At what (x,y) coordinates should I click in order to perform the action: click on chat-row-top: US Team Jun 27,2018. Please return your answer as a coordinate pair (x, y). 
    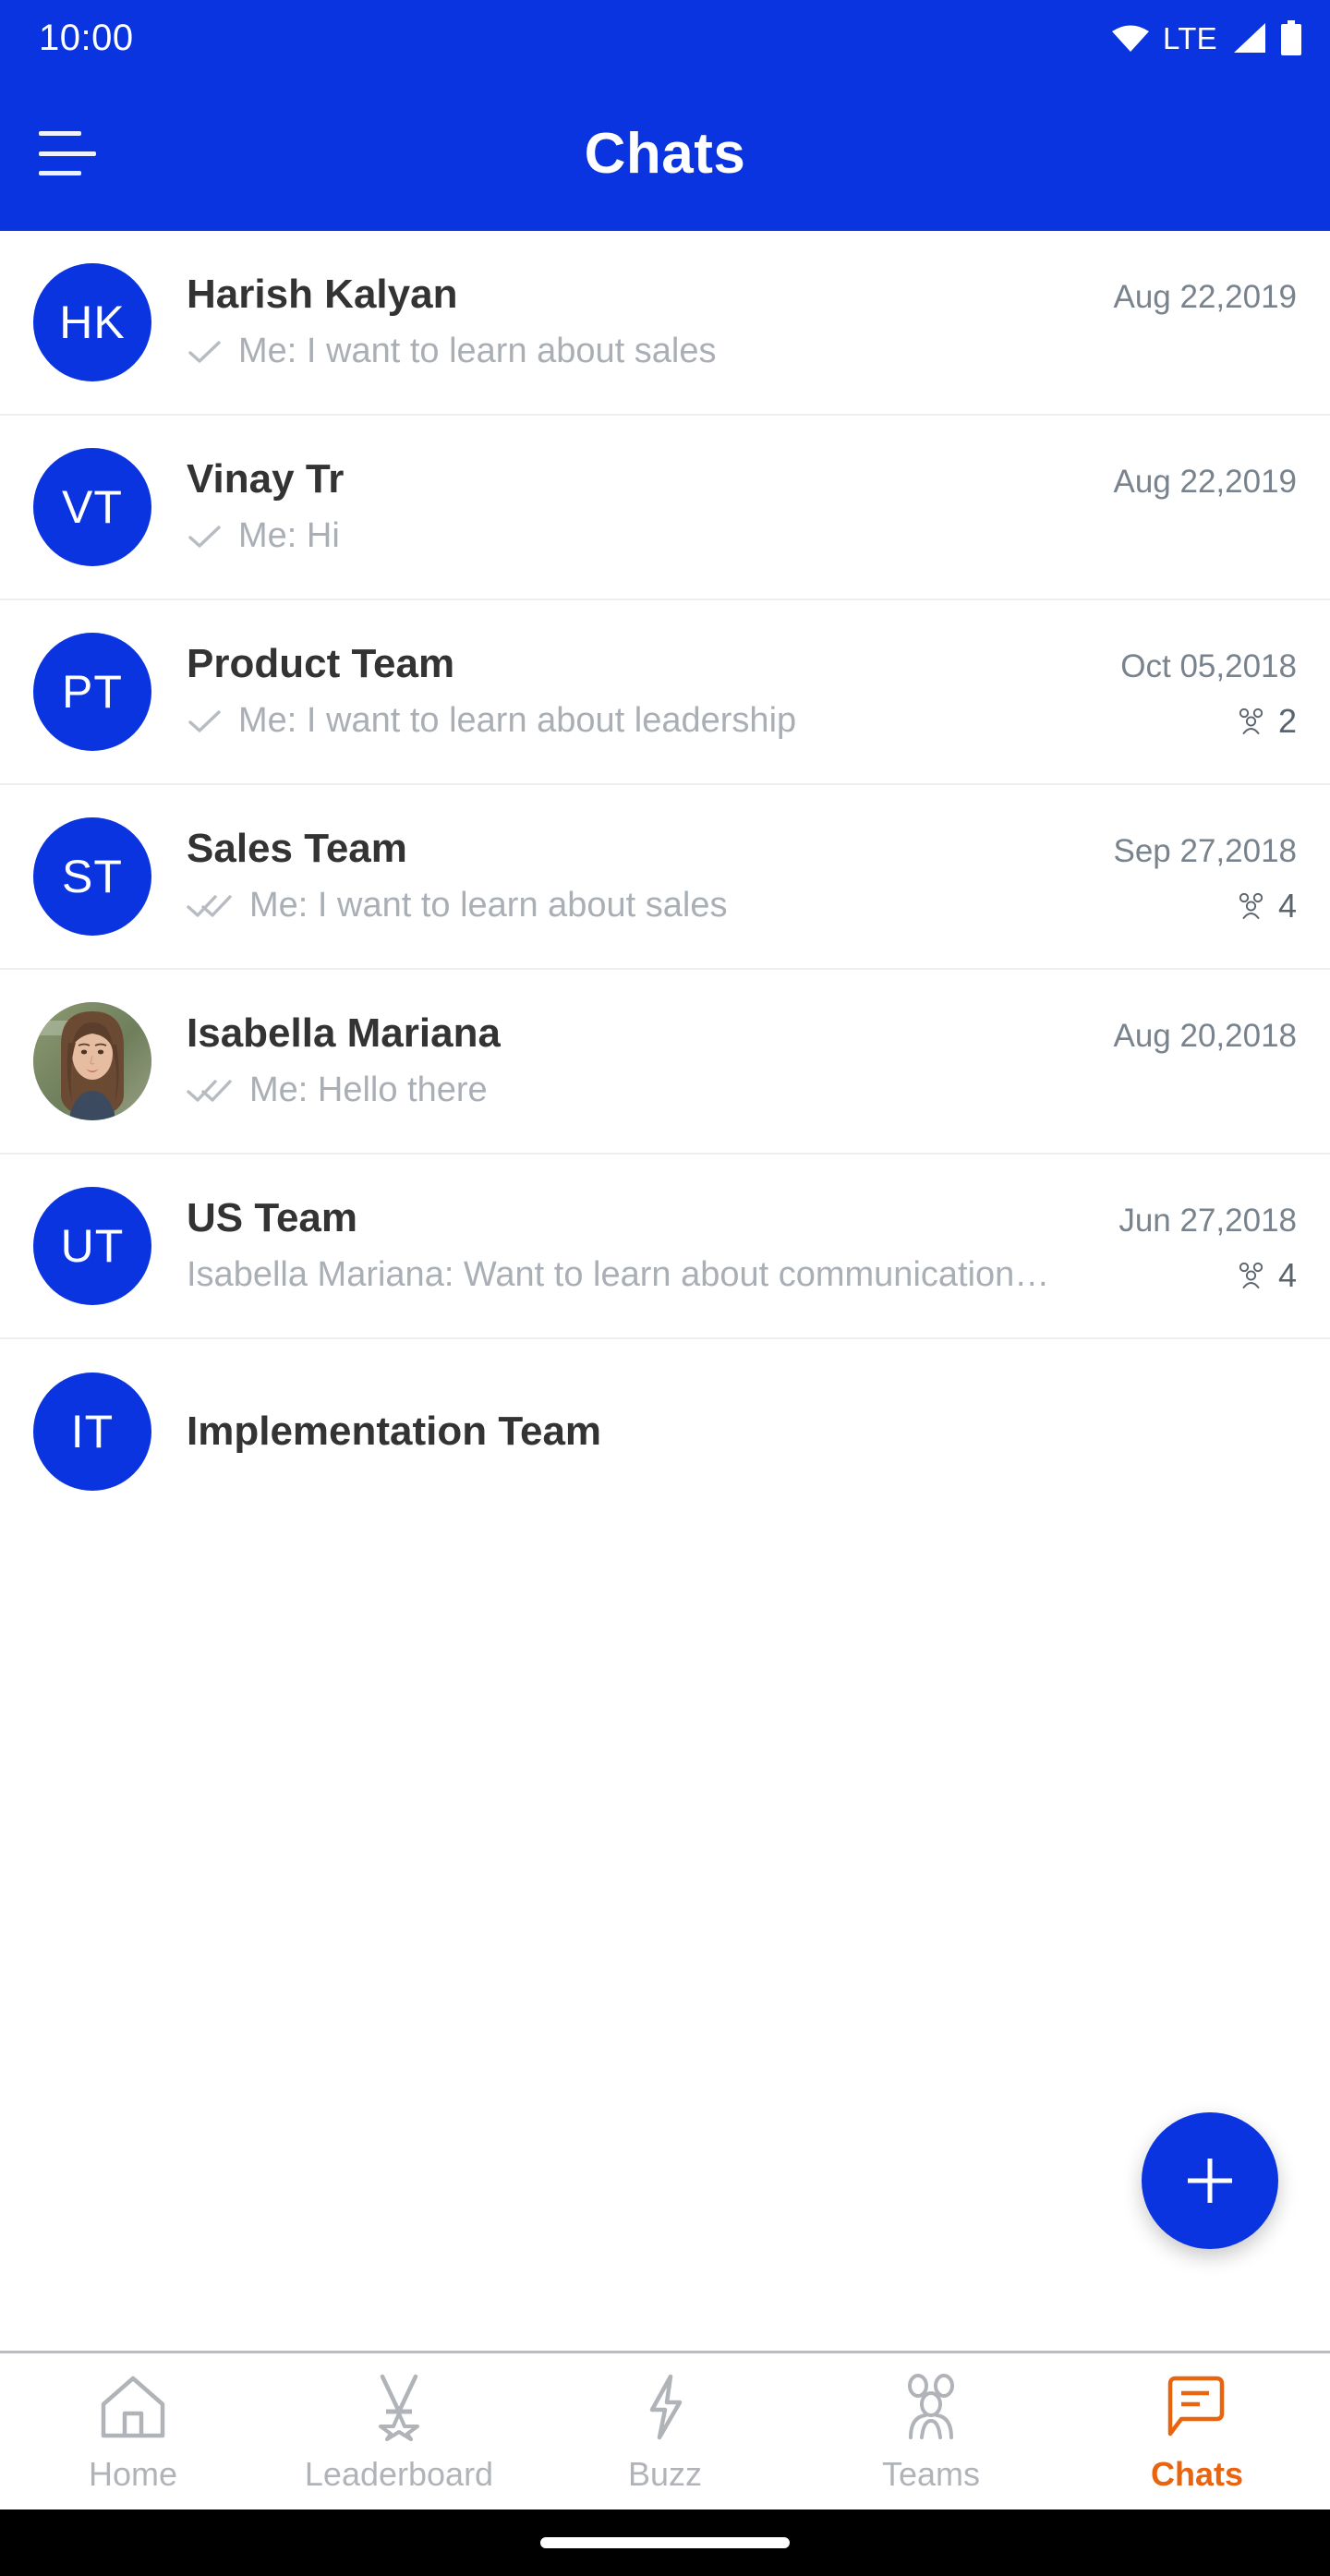
    Looking at the image, I should click on (742, 1218).